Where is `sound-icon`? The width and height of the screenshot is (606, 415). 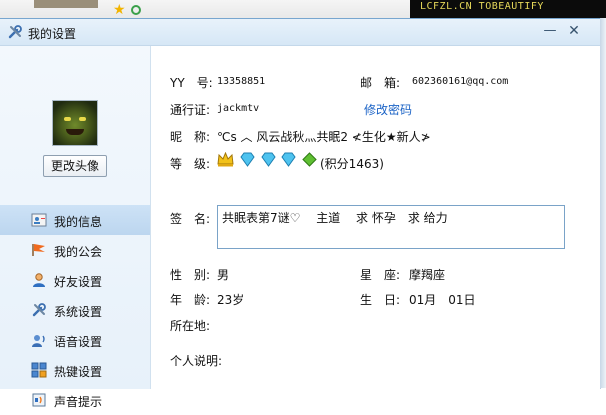 sound-icon is located at coordinates (39, 400).